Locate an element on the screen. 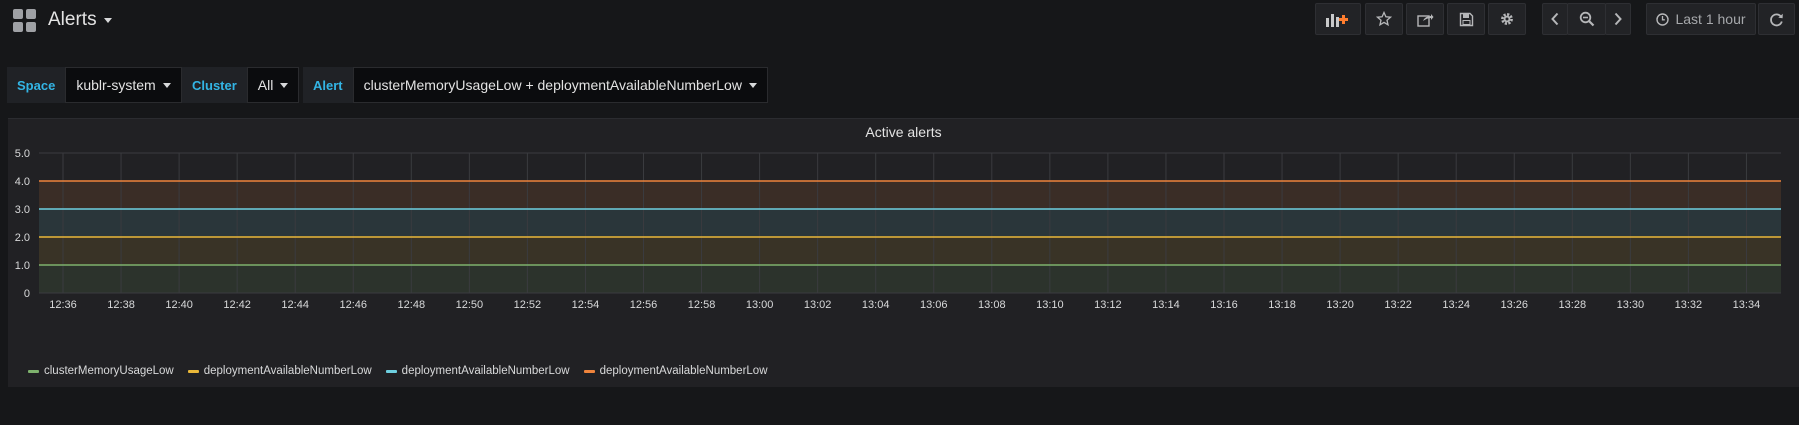  x-tick-label: 13:14 is located at coordinates (1166, 305).